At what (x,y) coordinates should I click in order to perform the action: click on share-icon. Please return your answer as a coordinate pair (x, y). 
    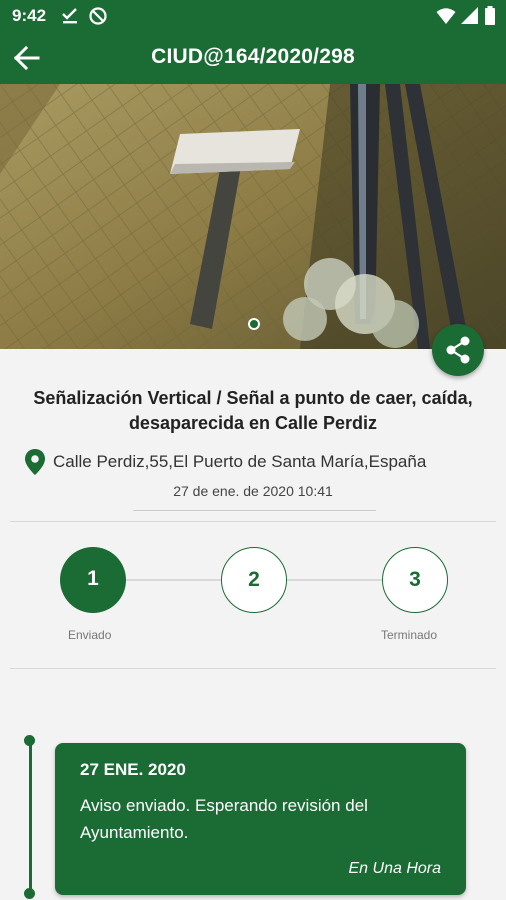
    Looking at the image, I should click on (458, 350).